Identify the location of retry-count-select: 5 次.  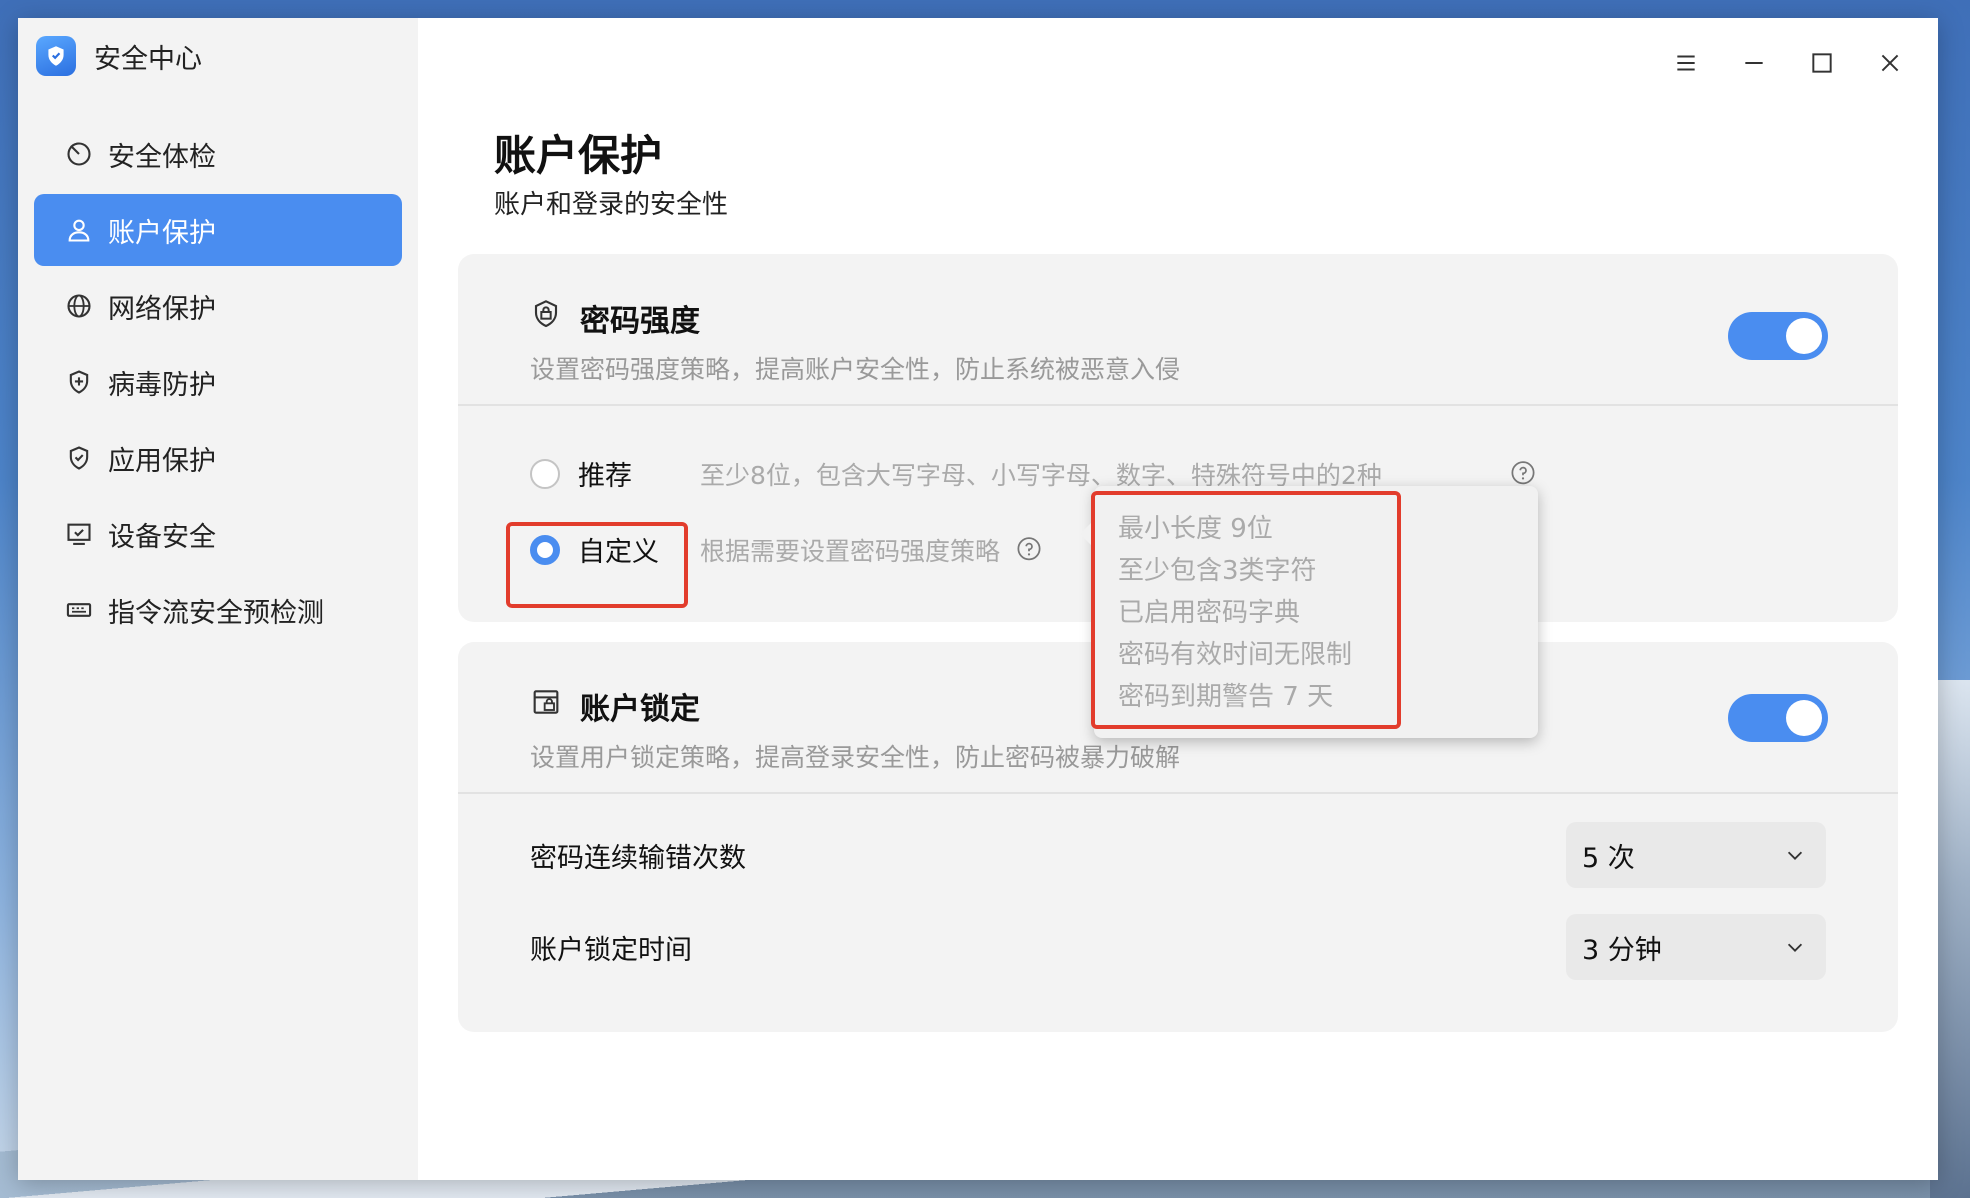
(1696, 855).